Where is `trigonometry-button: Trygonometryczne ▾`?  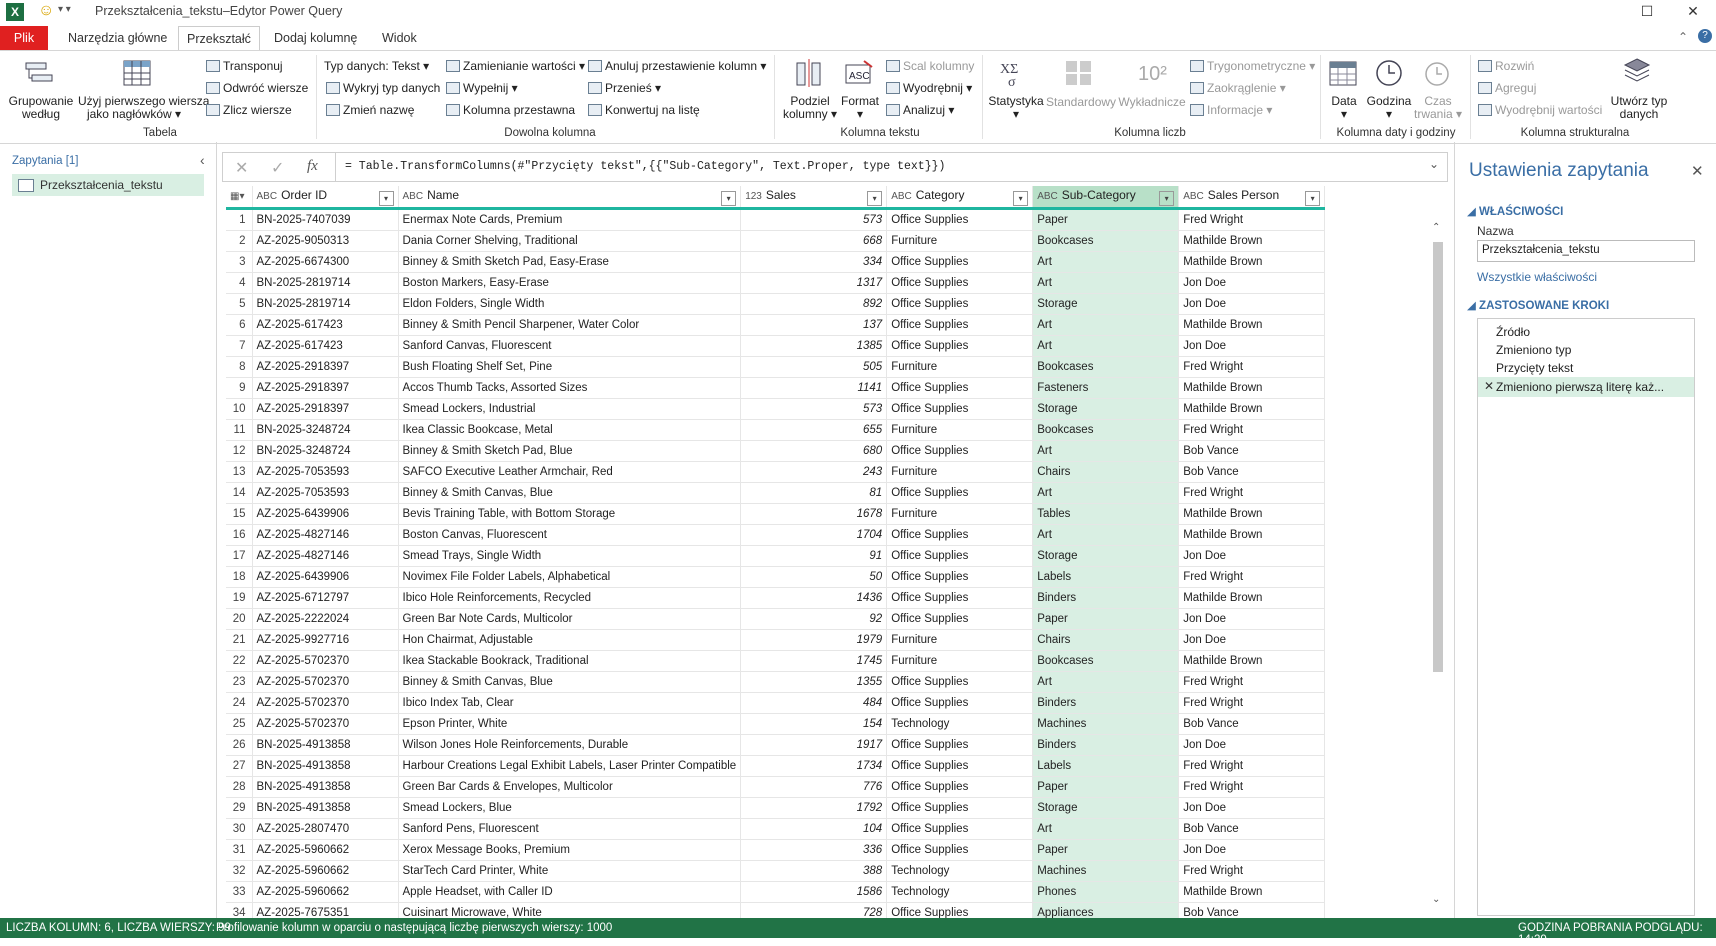
trigonometry-button: Trygonometryczne ▾ is located at coordinates (1252, 66).